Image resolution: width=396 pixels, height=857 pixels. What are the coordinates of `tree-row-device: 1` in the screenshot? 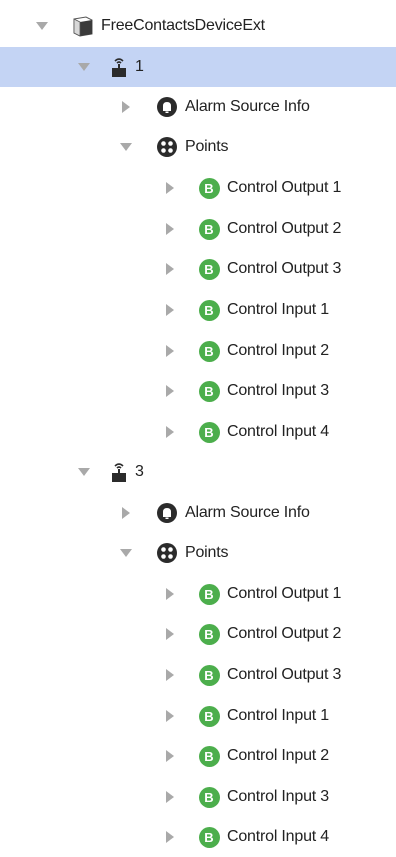 It's located at (198, 67).